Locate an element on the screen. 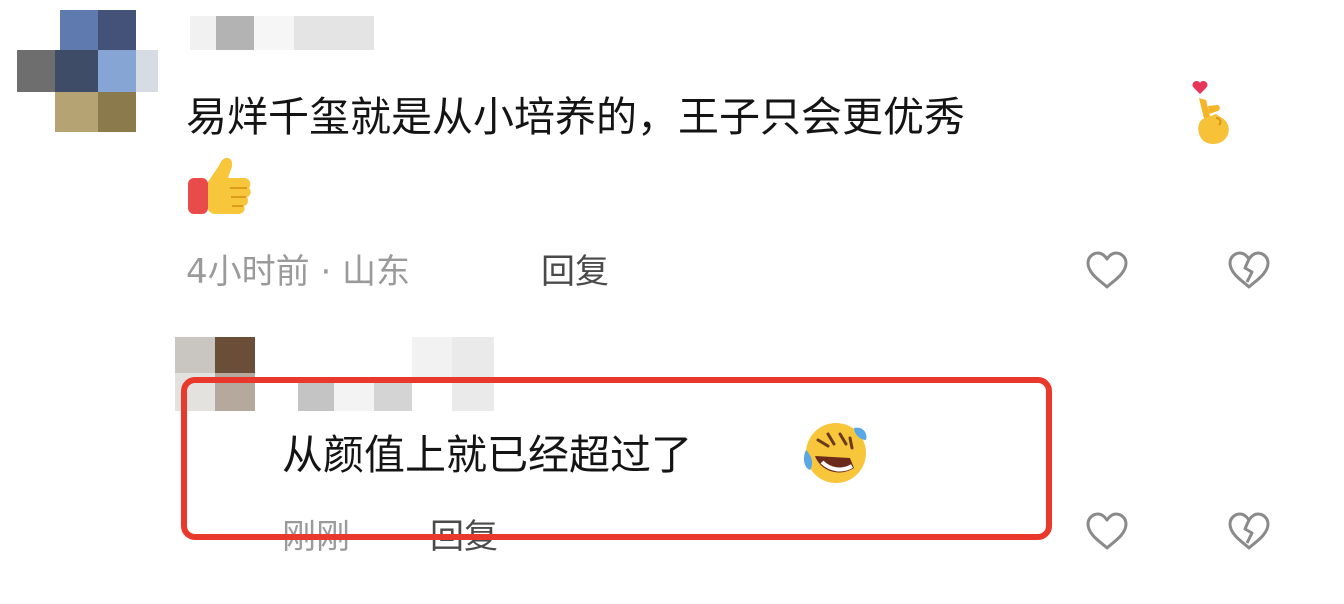 The height and width of the screenshot is (604, 1344). thumbs-up-emoji is located at coordinates (219, 185).